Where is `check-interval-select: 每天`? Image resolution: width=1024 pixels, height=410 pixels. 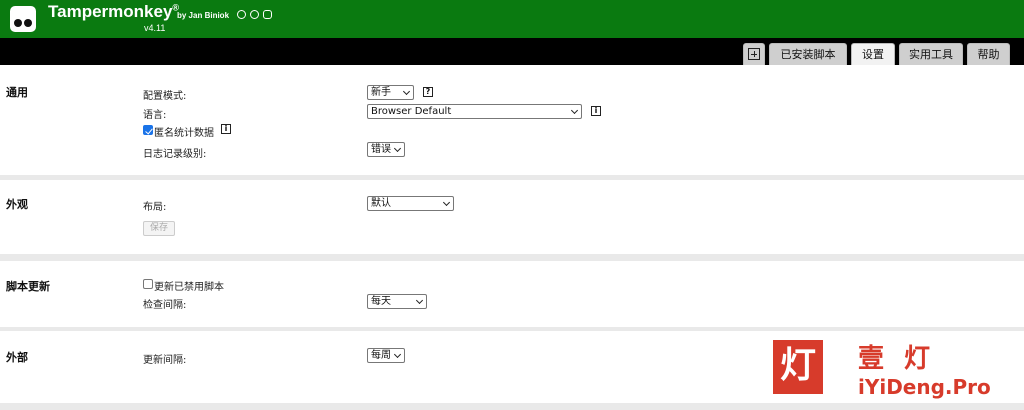
check-interval-select: 每天 is located at coordinates (397, 301).